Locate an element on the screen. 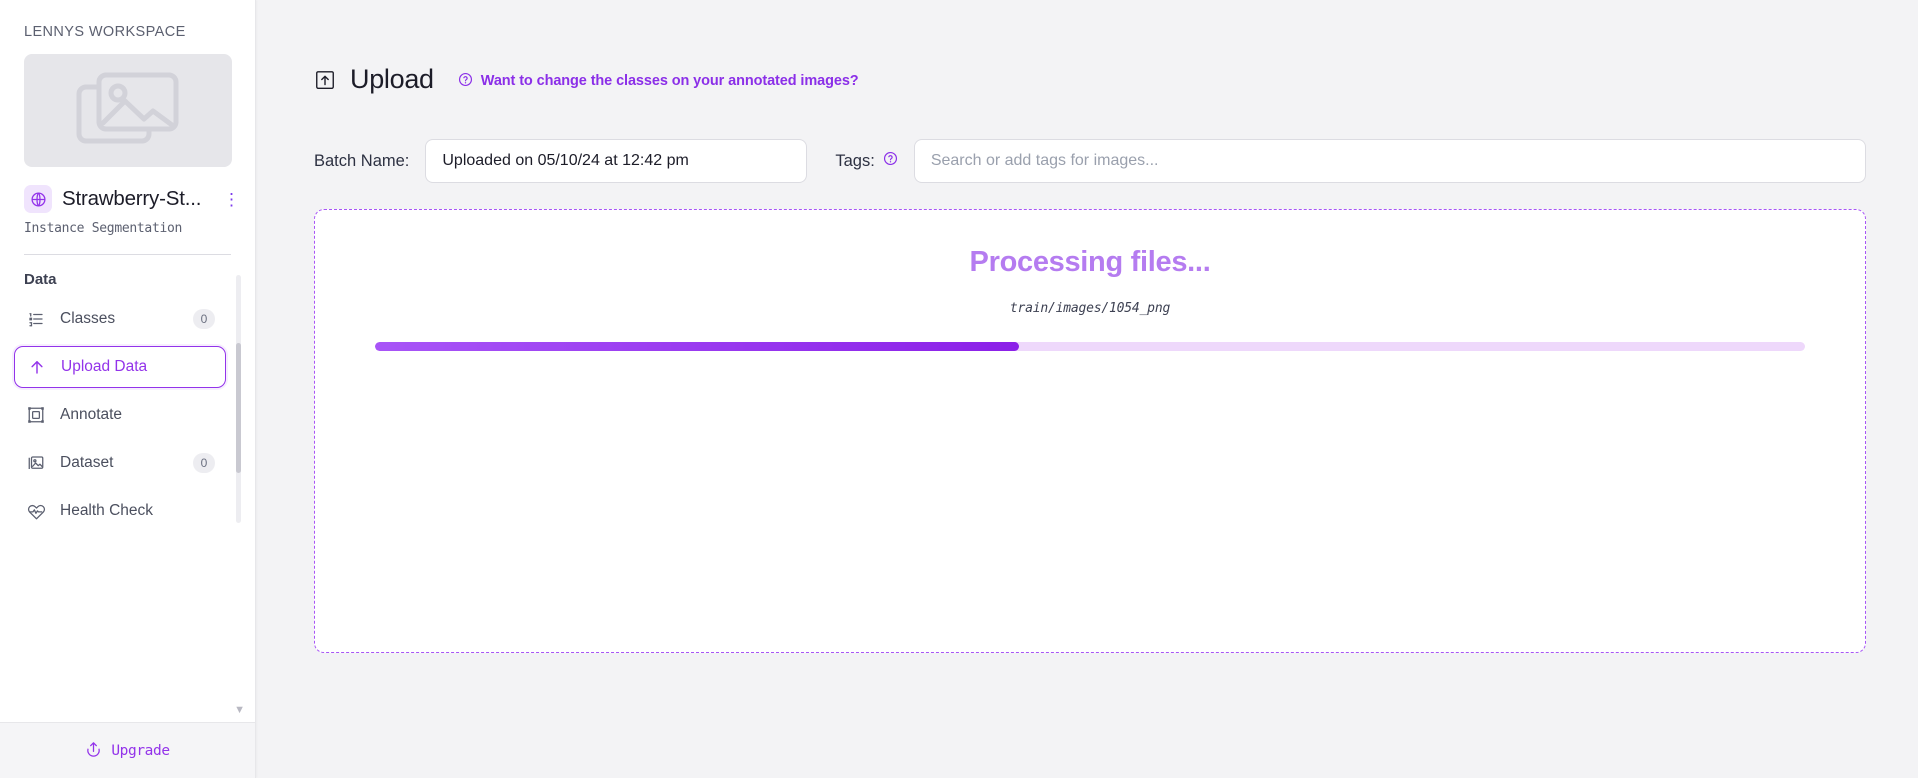  chevron-down-icon: ▼ is located at coordinates (239, 710).